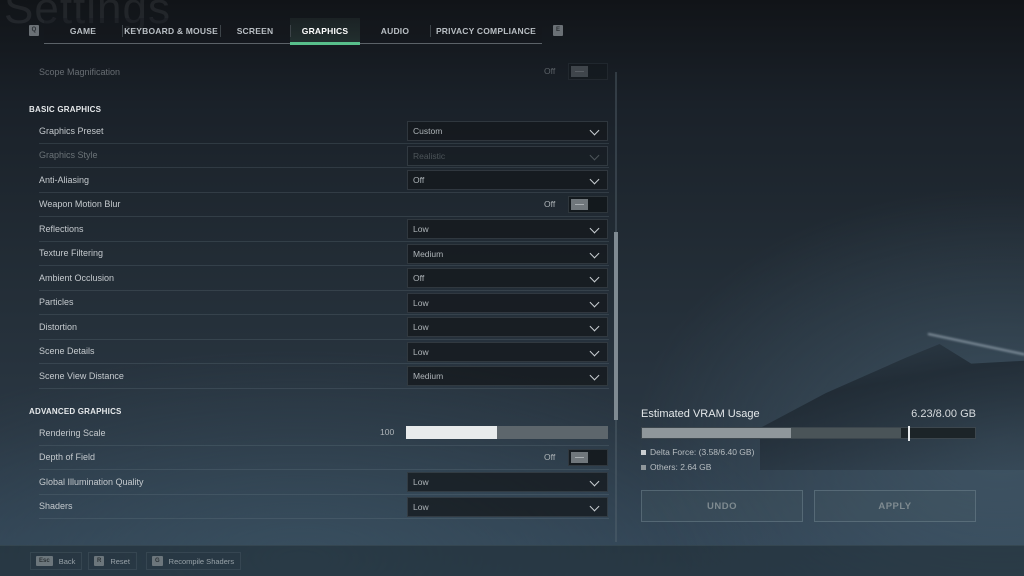 This screenshot has width=1024, height=576. What do you see at coordinates (324, 352) in the screenshot?
I see `setting-row-scene-details: Scene Details Low` at bounding box center [324, 352].